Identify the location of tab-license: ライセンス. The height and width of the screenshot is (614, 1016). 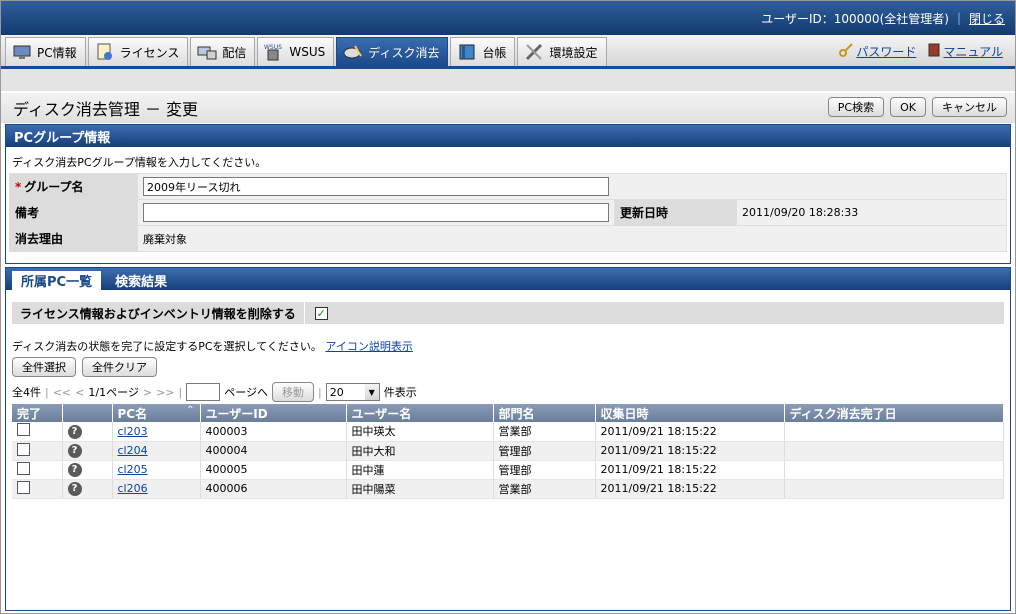
(138, 51).